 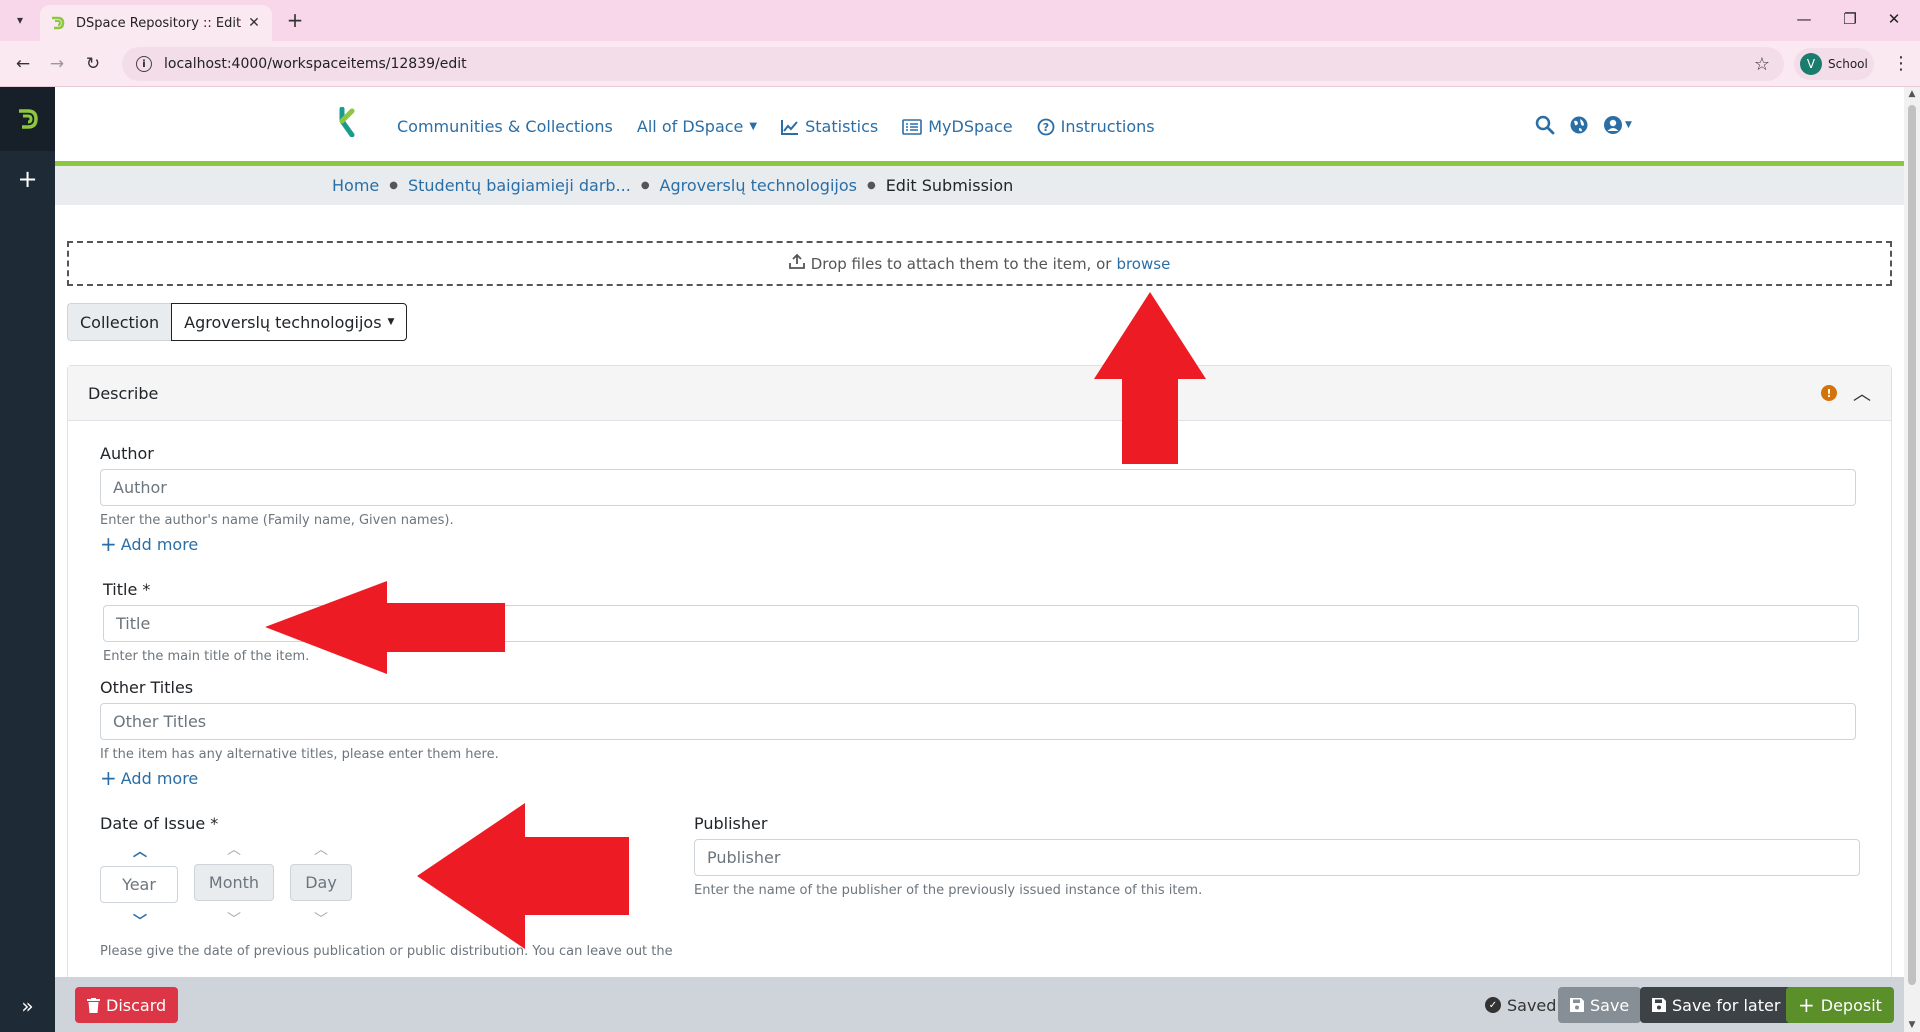 I want to click on chevron-up-icon: ︿, so click(x=1862, y=393).